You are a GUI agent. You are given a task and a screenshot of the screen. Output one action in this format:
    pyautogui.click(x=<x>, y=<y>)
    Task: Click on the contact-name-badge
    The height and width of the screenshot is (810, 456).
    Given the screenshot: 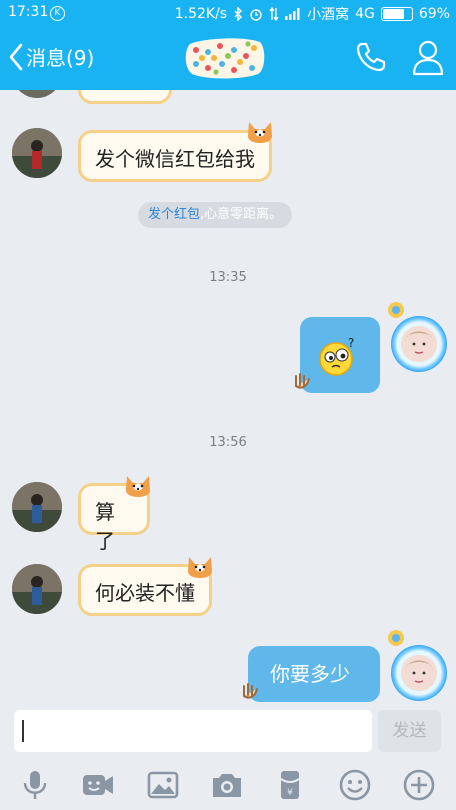 What is the action you would take?
    pyautogui.click(x=225, y=58)
    